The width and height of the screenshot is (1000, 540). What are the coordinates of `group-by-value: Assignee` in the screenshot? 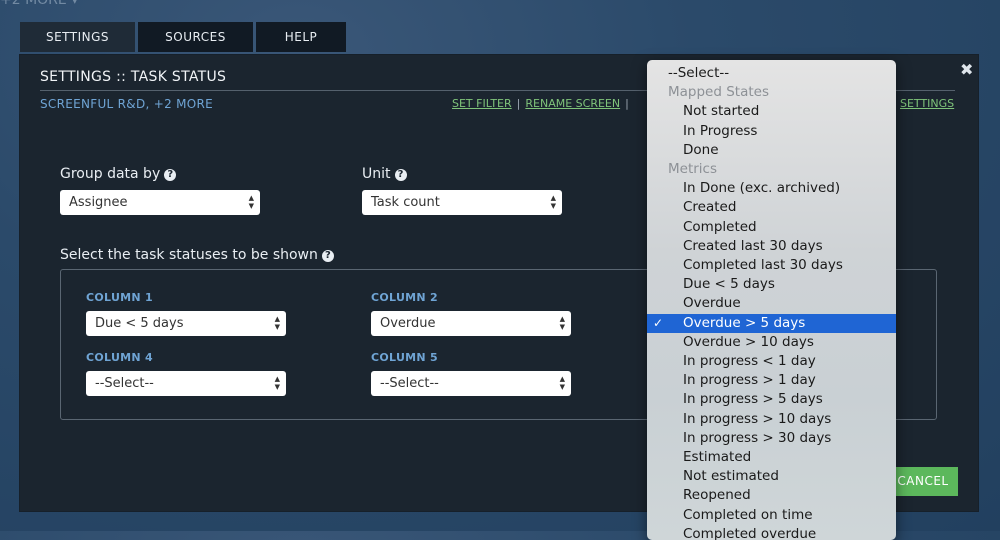 It's located at (98, 202).